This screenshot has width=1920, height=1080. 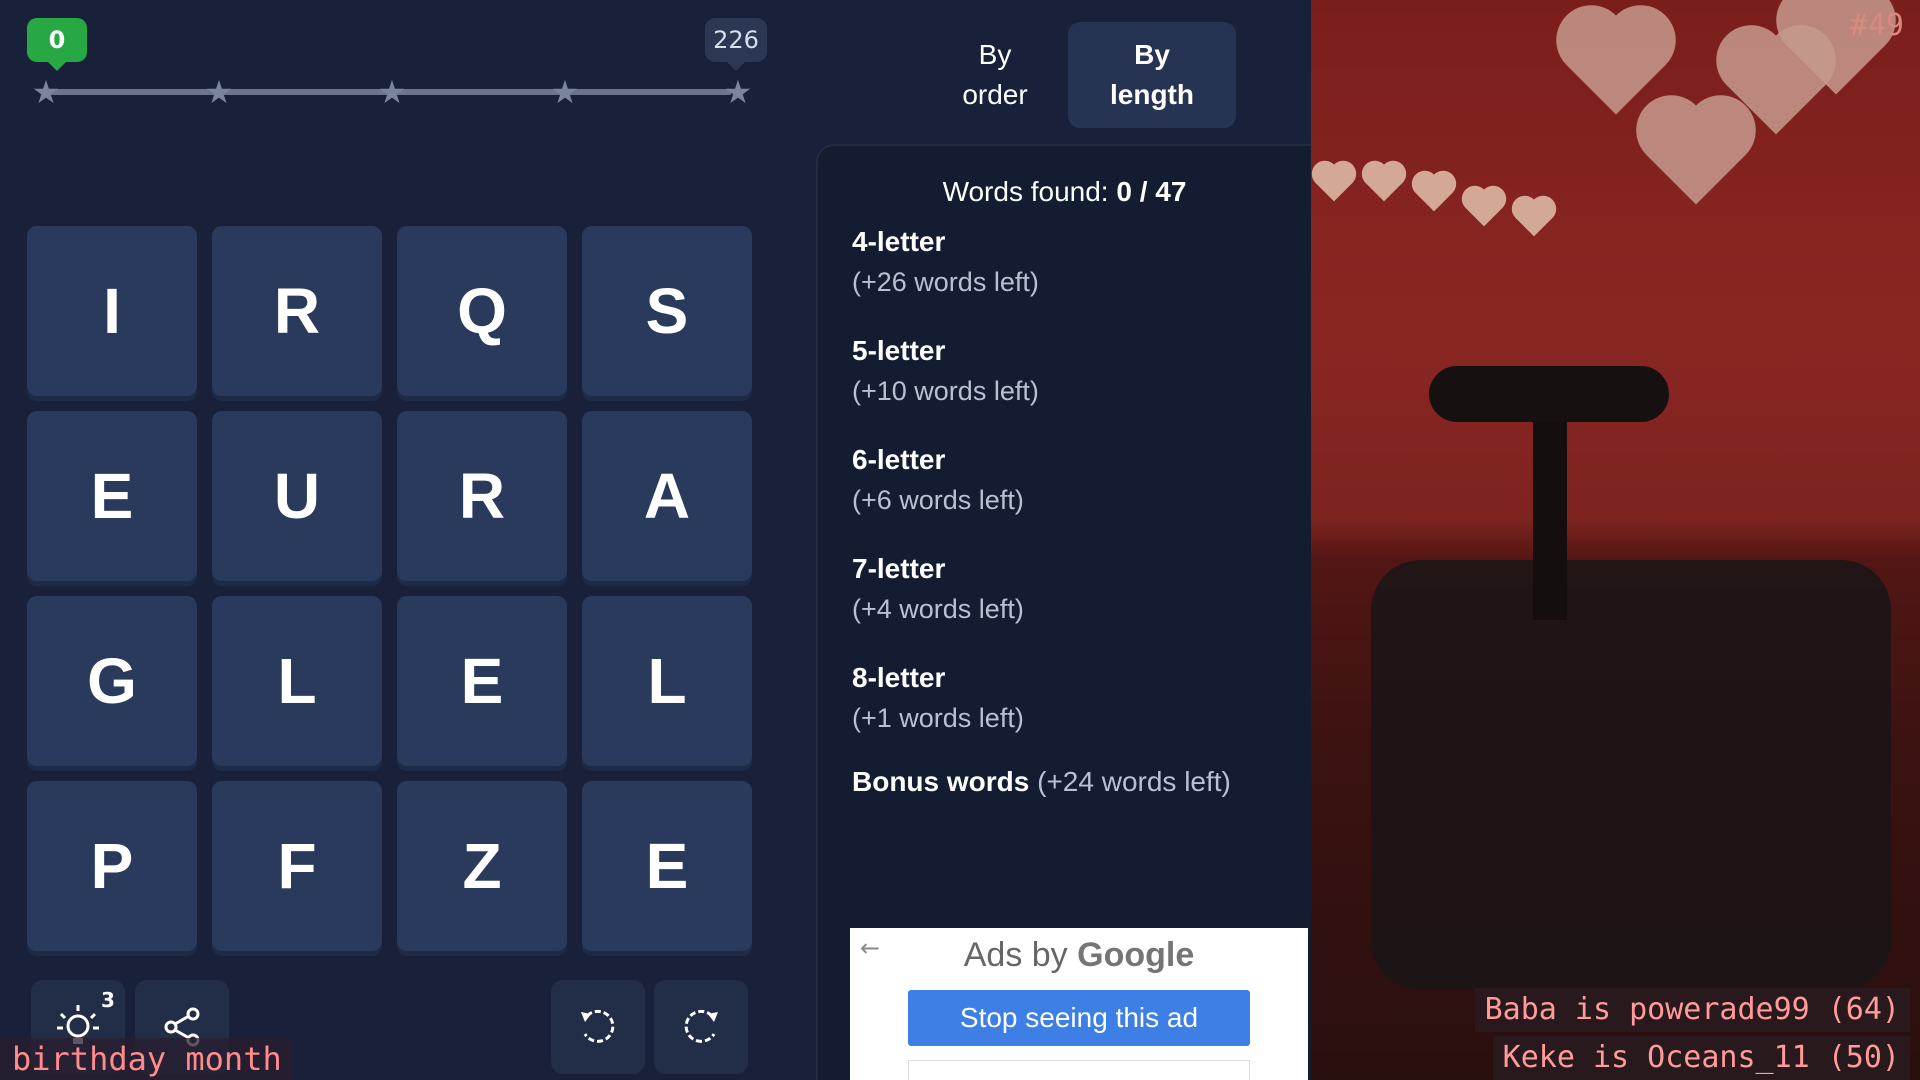 I want to click on stream-overlay-text: birthday month, so click(x=147, y=1059).